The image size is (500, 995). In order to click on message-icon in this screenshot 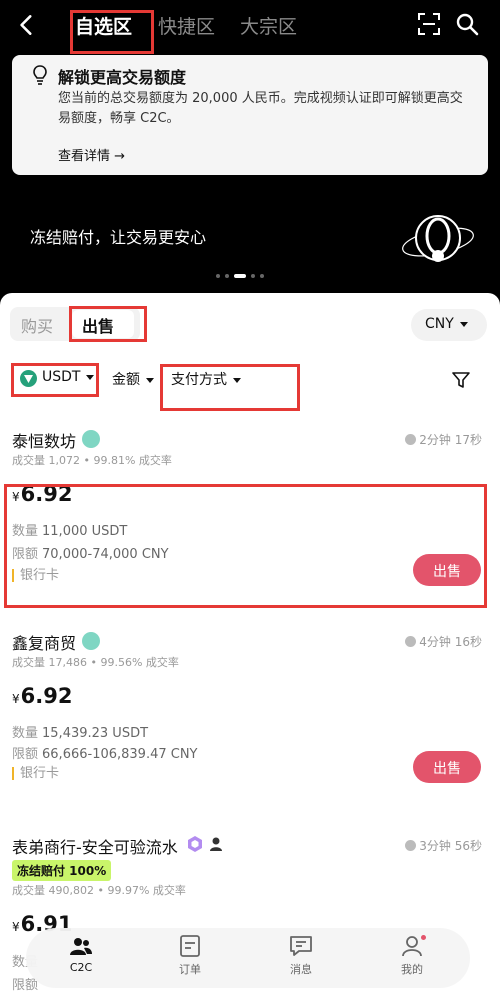, I will do `click(301, 946)`.